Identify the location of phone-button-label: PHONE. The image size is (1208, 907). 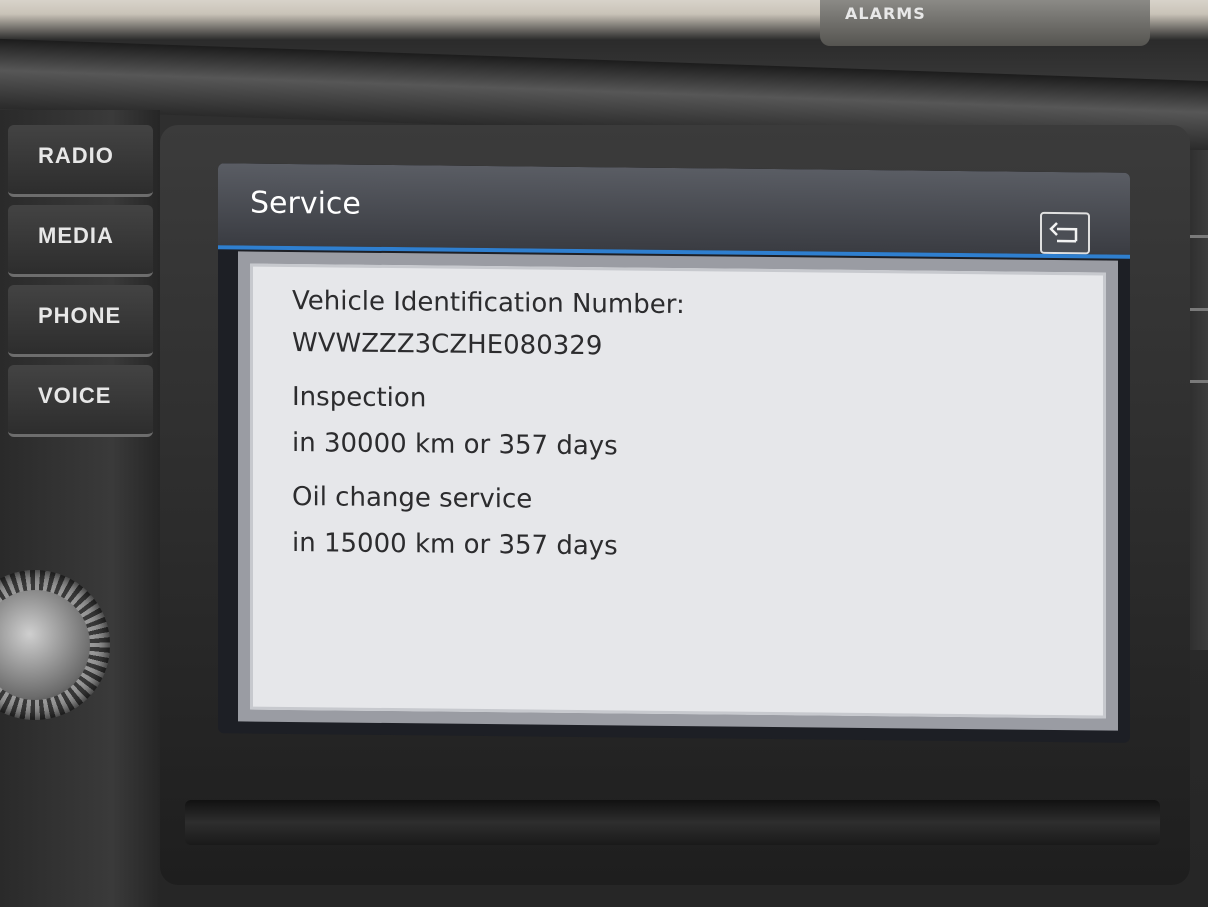
(80, 315).